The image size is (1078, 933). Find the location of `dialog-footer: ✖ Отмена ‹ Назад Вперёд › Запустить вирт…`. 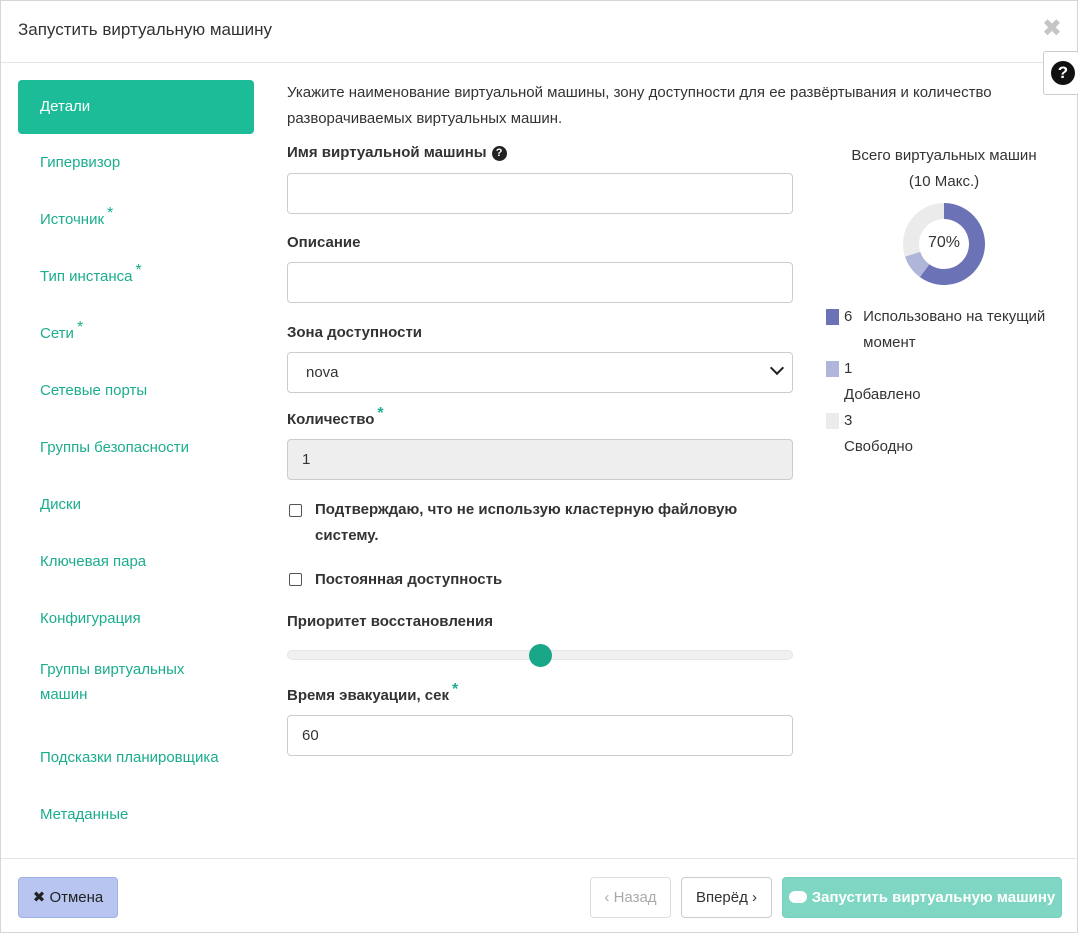

dialog-footer: ✖ Отмена ‹ Назад Вперёд › Запустить вирт… is located at coordinates (539, 895).